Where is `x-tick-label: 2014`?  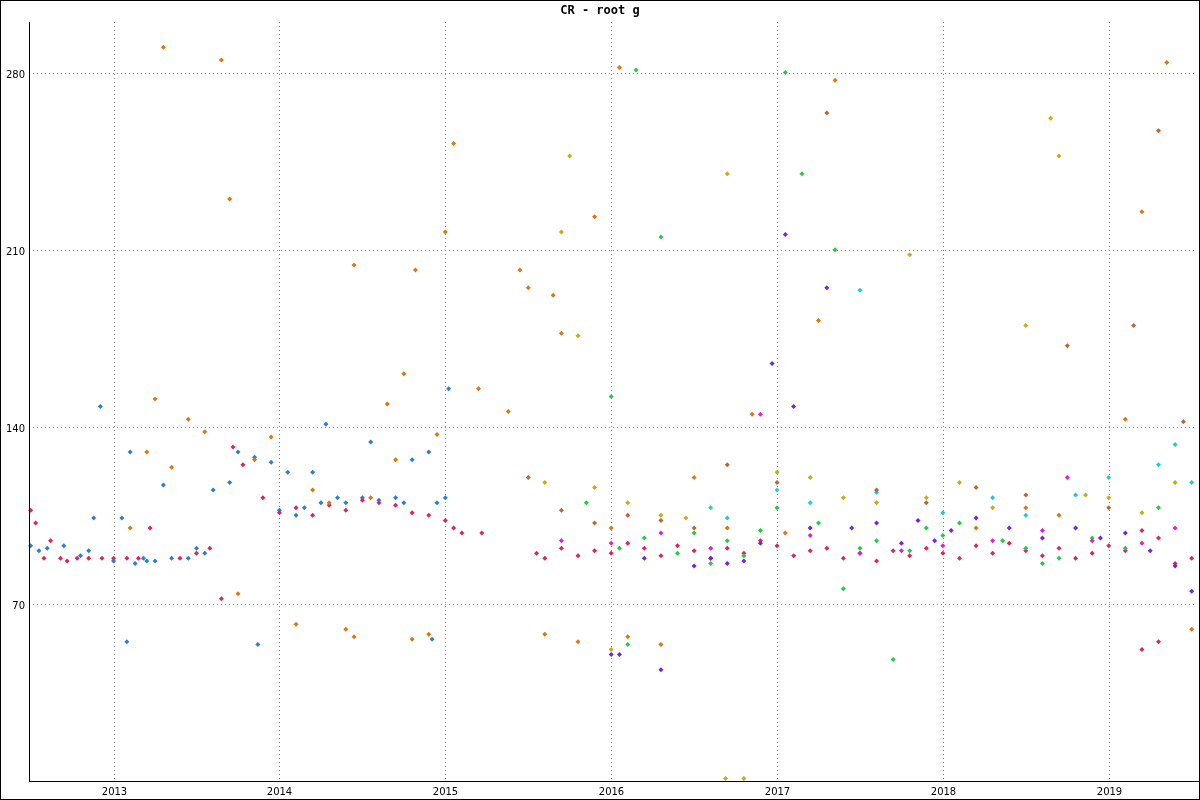
x-tick-label: 2014 is located at coordinates (279, 791).